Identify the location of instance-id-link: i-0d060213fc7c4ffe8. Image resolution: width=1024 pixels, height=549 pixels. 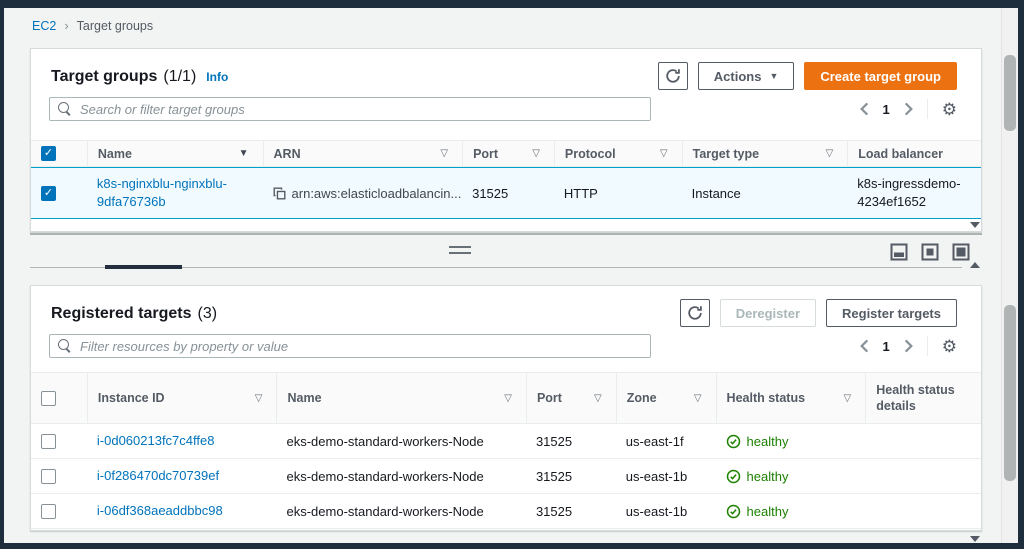
(156, 441).